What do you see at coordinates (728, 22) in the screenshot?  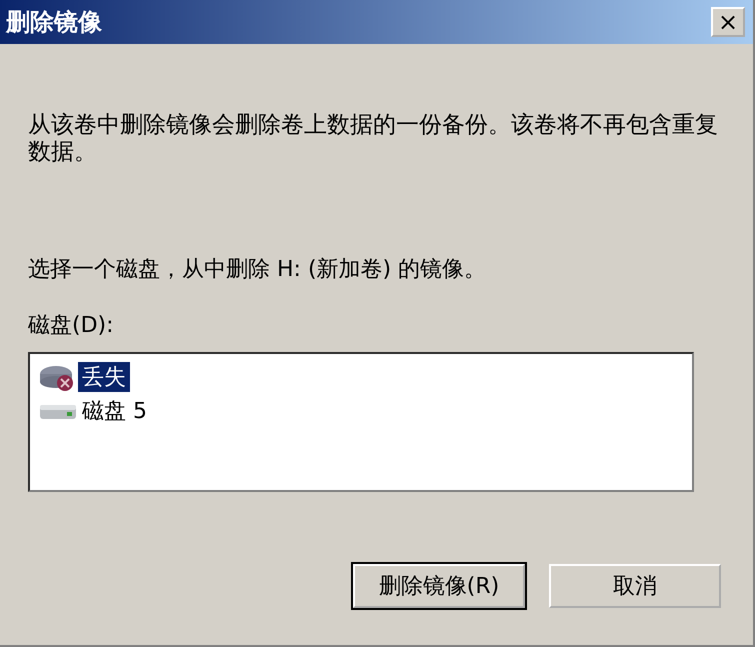 I see `close-button: ×` at bounding box center [728, 22].